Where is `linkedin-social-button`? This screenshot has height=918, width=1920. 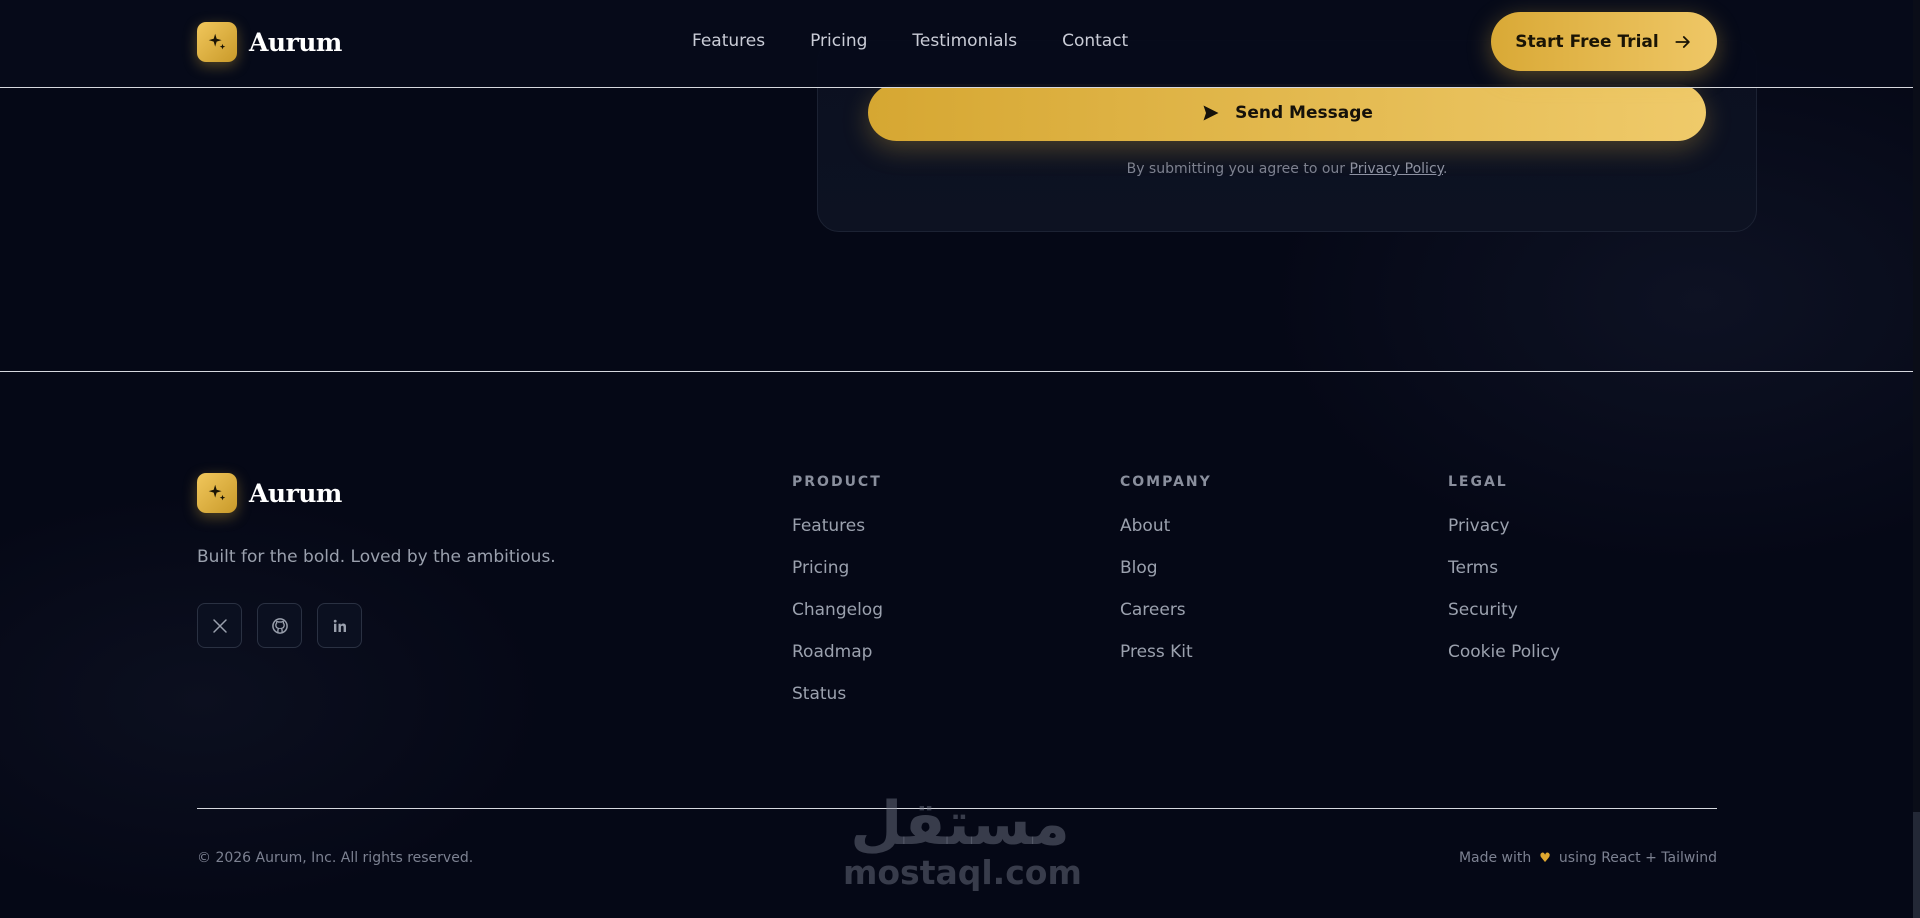
linkedin-social-button is located at coordinates (339, 625).